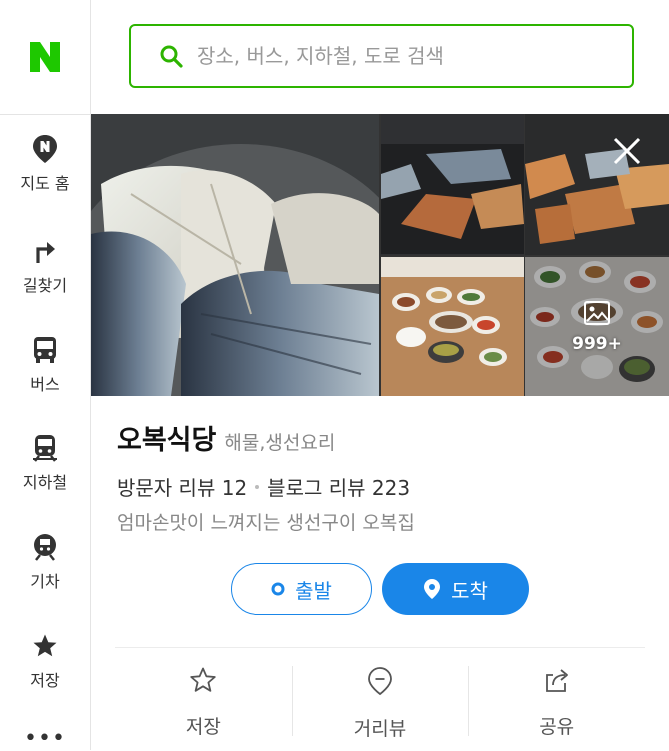  I want to click on sidebar-item-label: 저장, so click(45, 680).